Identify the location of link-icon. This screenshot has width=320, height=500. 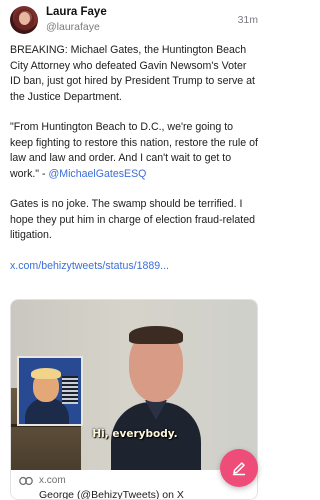
(26, 481).